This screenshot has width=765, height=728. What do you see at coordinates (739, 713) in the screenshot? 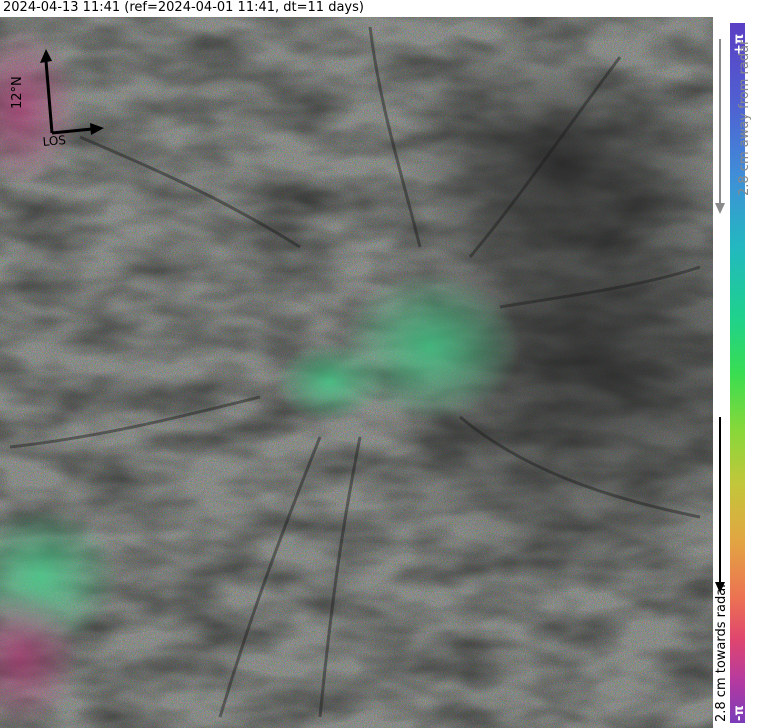
I see `colorbar-bottom-label: -π` at bounding box center [739, 713].